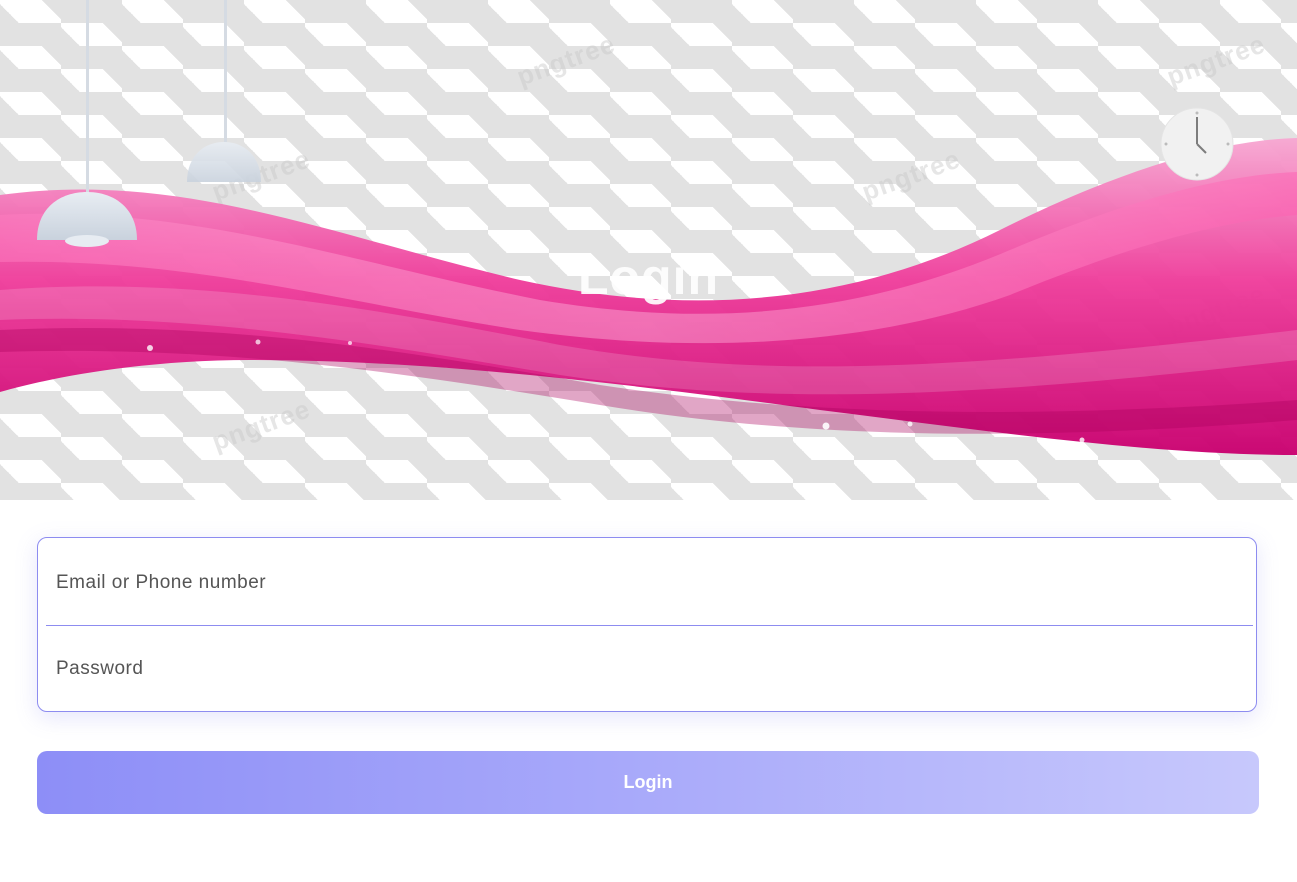 This screenshot has height=882, width=1297. I want to click on password-field-wrapper, so click(649, 669).